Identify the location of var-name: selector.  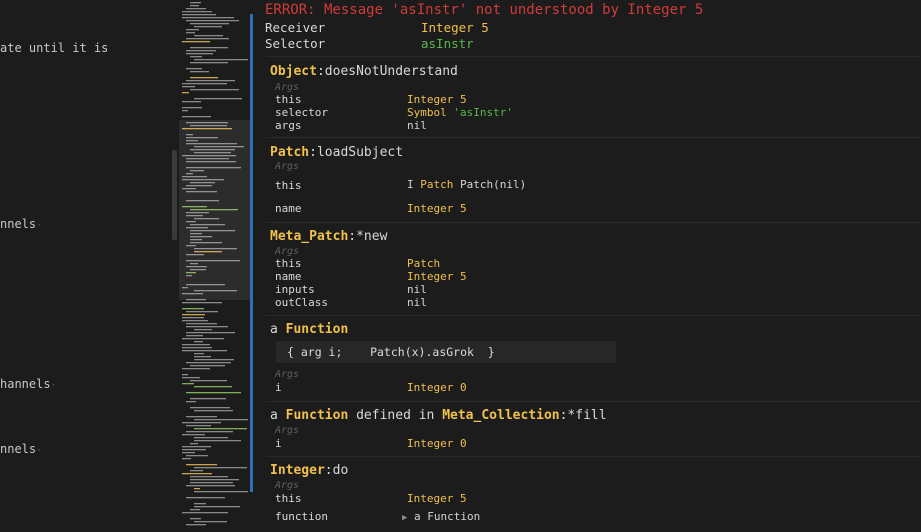
(301, 112).